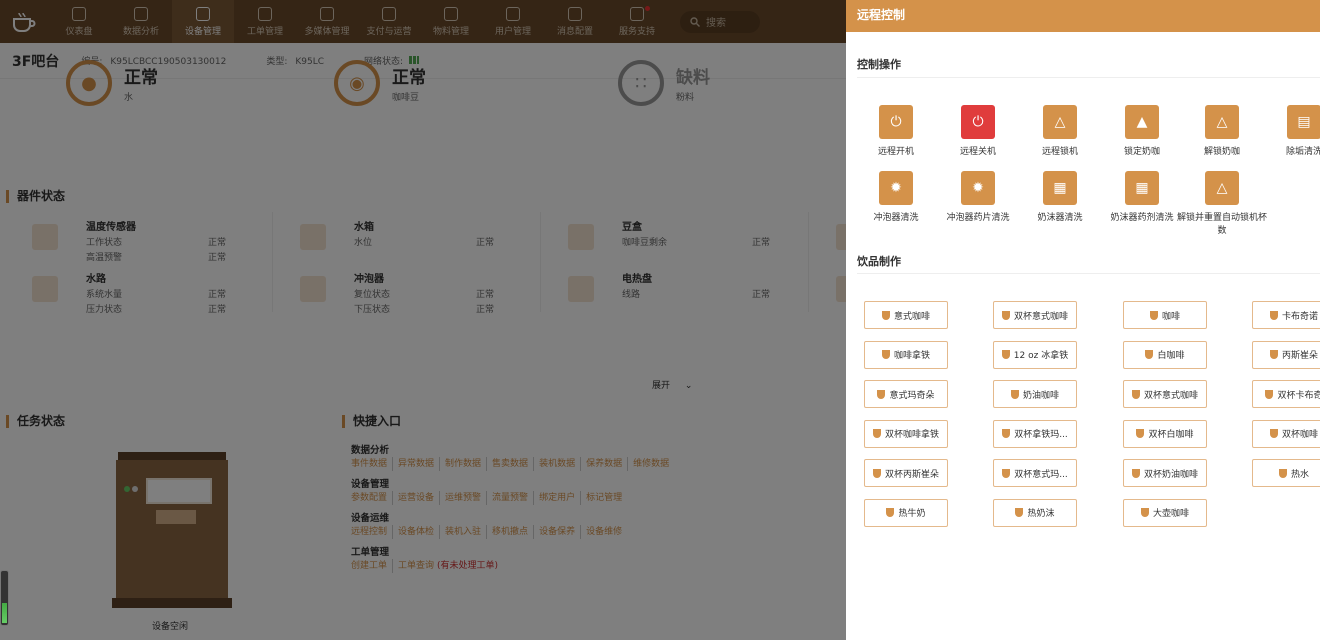  I want to click on drink-button: 丙斯崔朵, so click(1286, 354).